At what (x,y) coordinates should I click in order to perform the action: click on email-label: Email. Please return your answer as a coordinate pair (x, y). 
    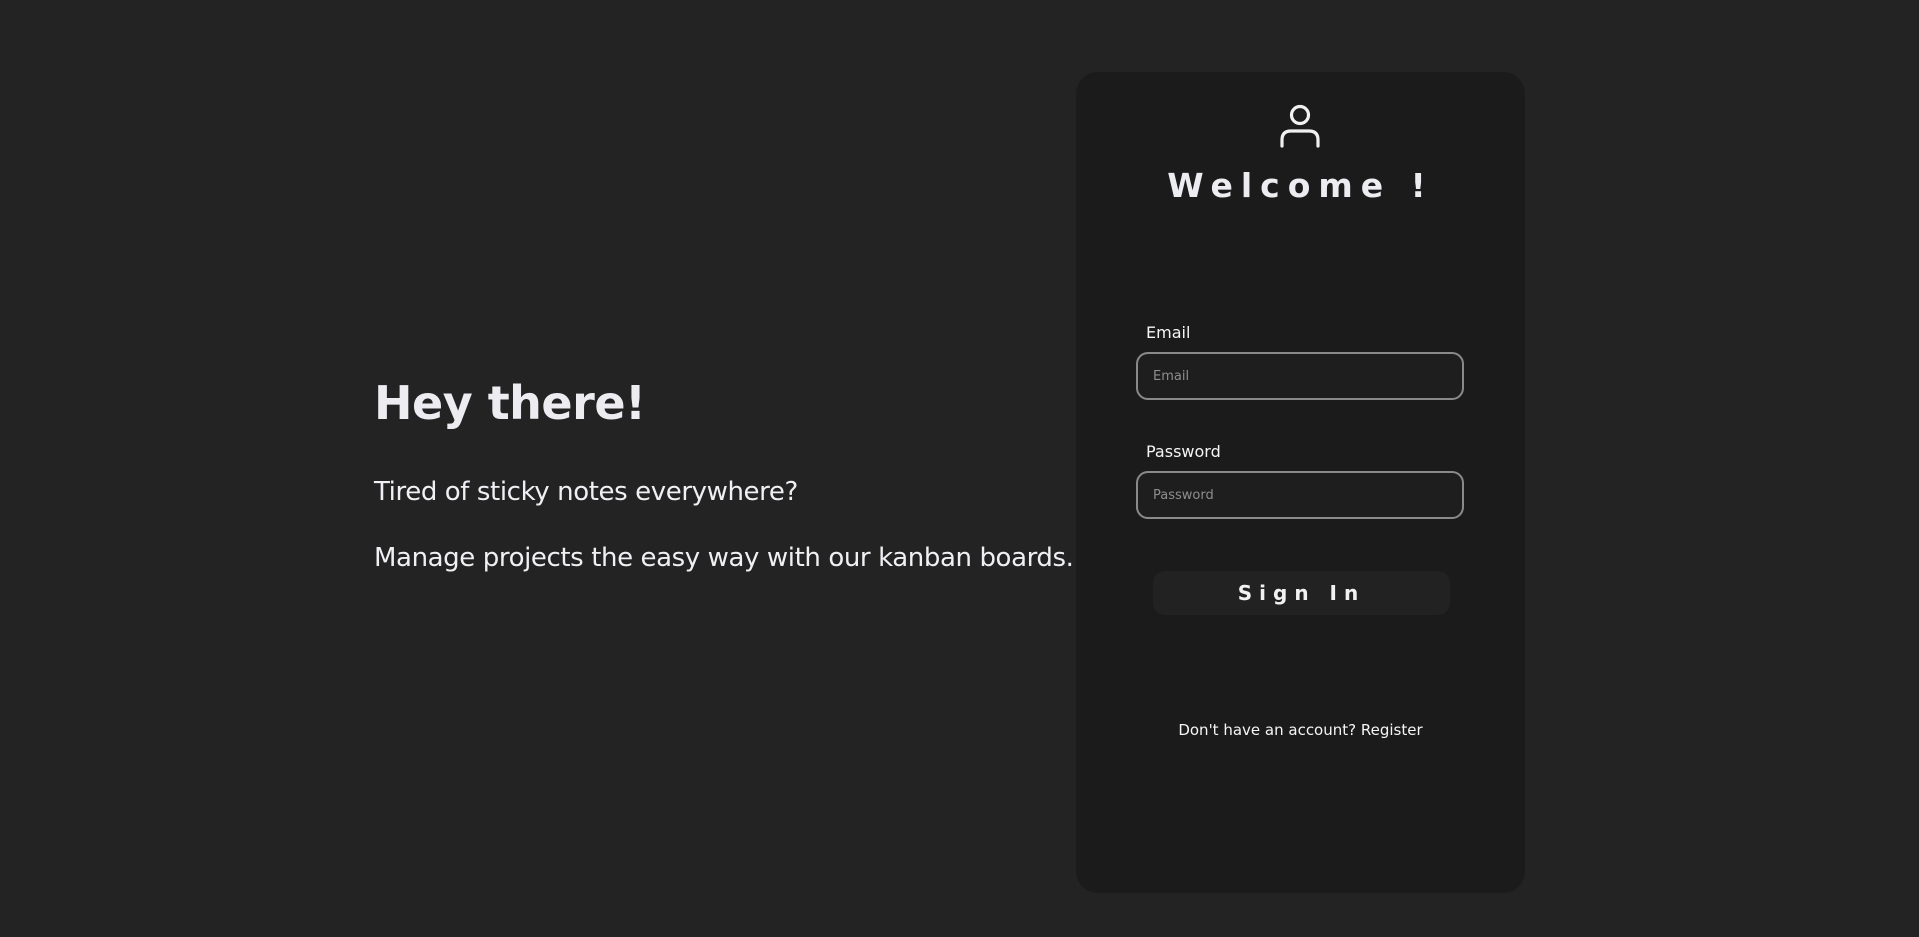
    Looking at the image, I should click on (1168, 332).